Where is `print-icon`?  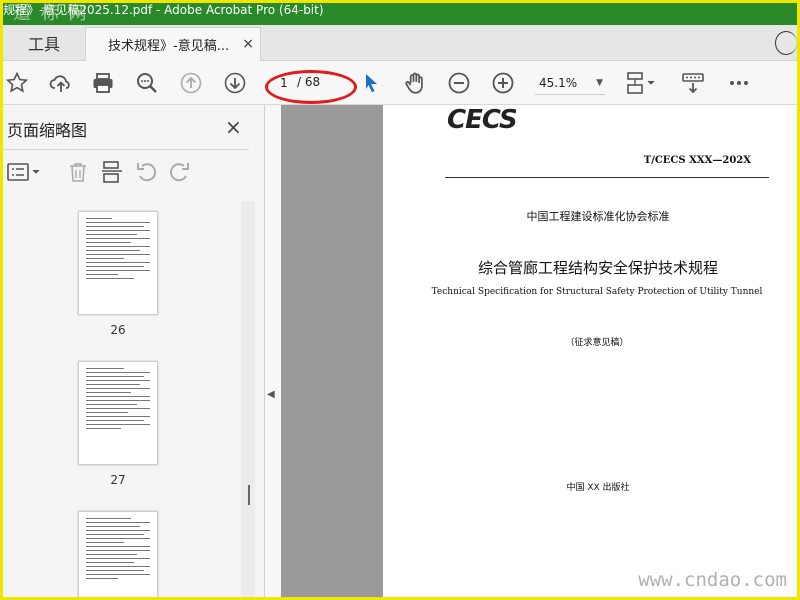 print-icon is located at coordinates (103, 83).